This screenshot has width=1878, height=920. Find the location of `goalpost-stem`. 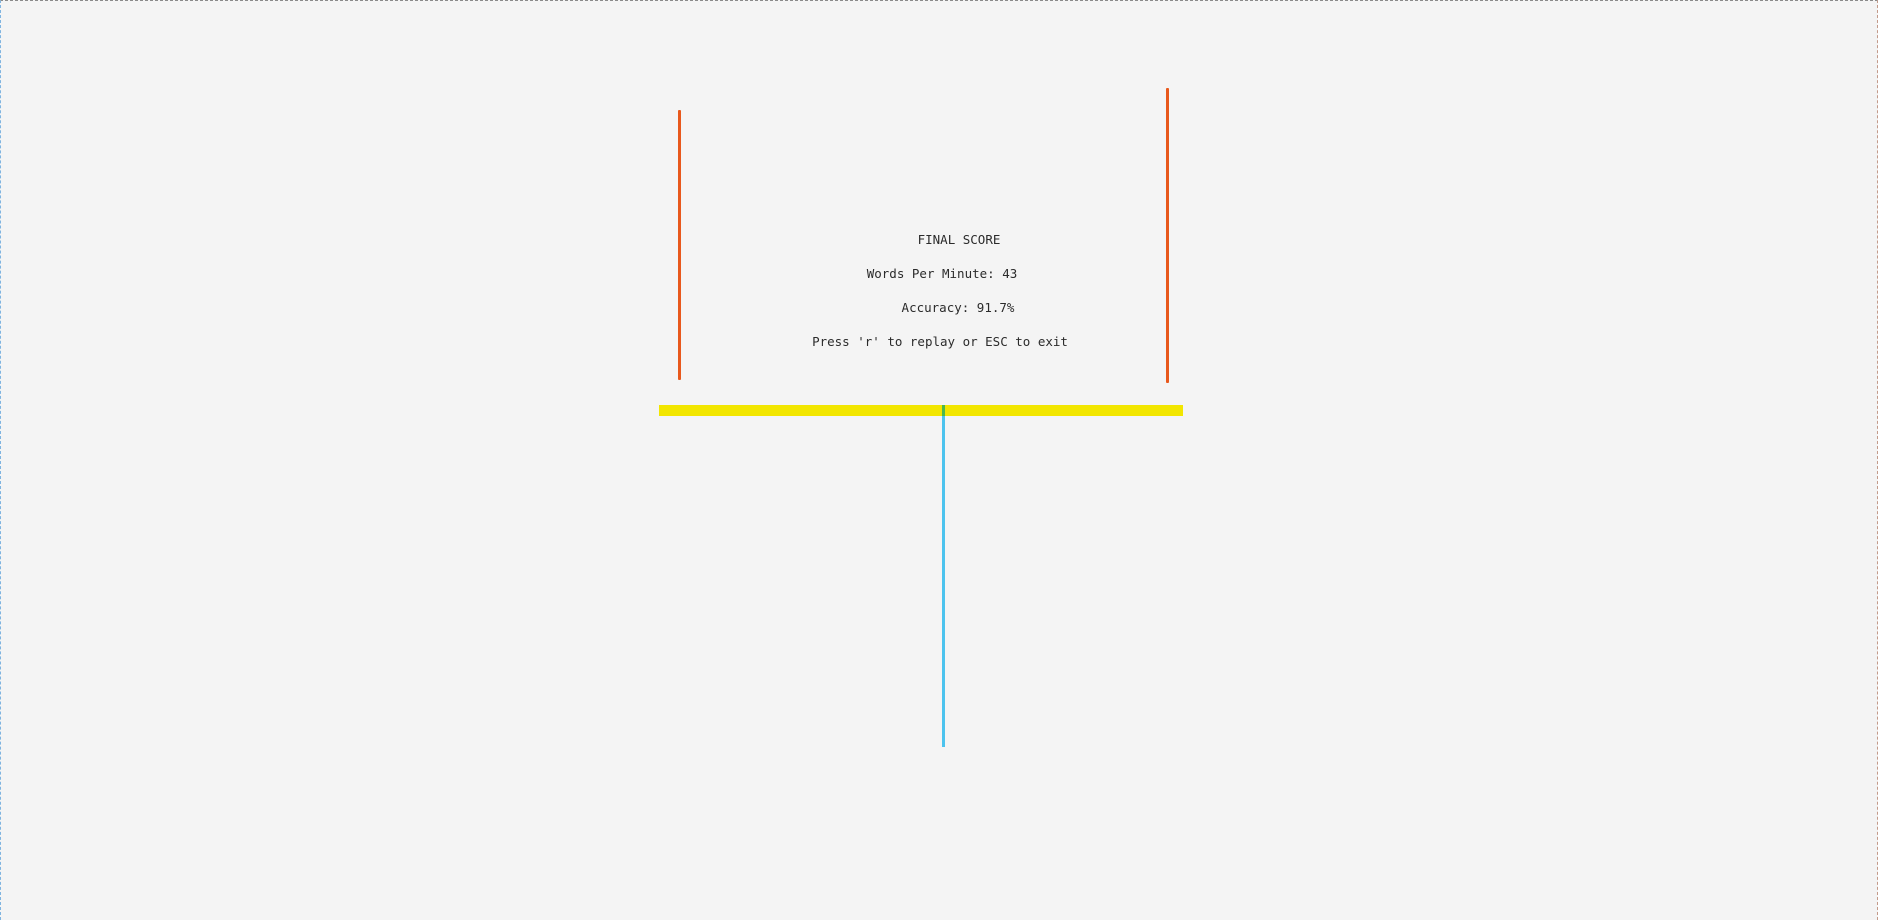

goalpost-stem is located at coordinates (943, 581).